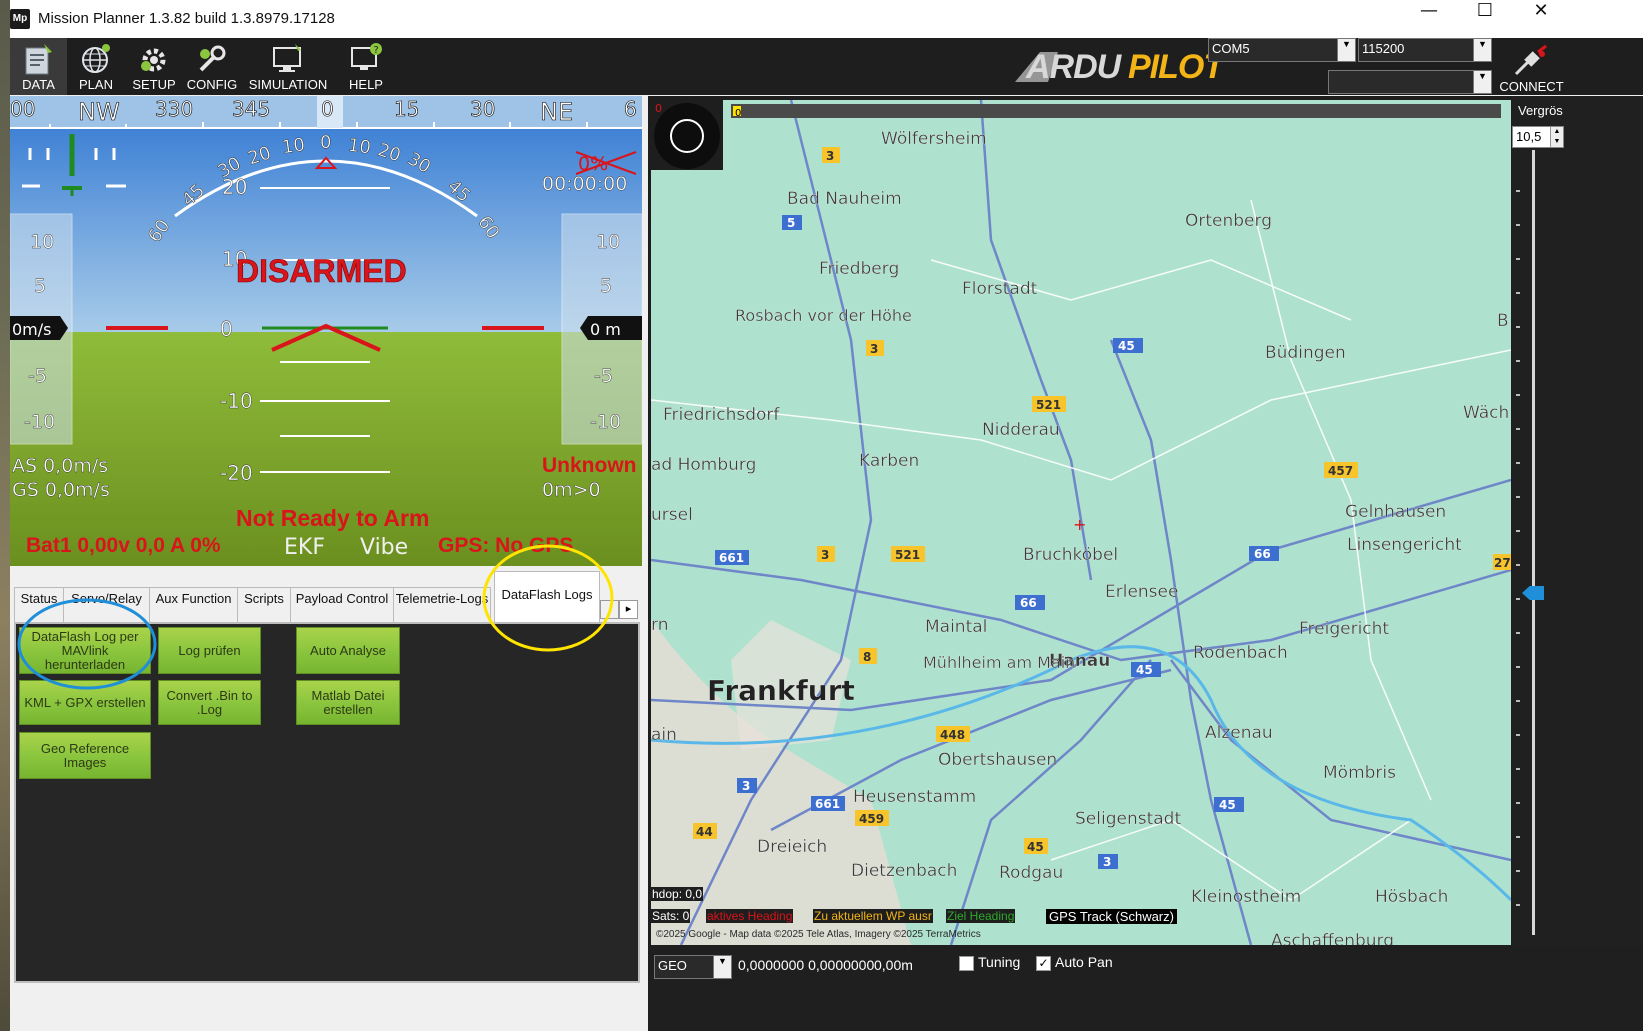 The height and width of the screenshot is (1031, 1643). Describe the element at coordinates (304, 547) in the screenshot. I see `ekf-indicator: EKF` at that location.